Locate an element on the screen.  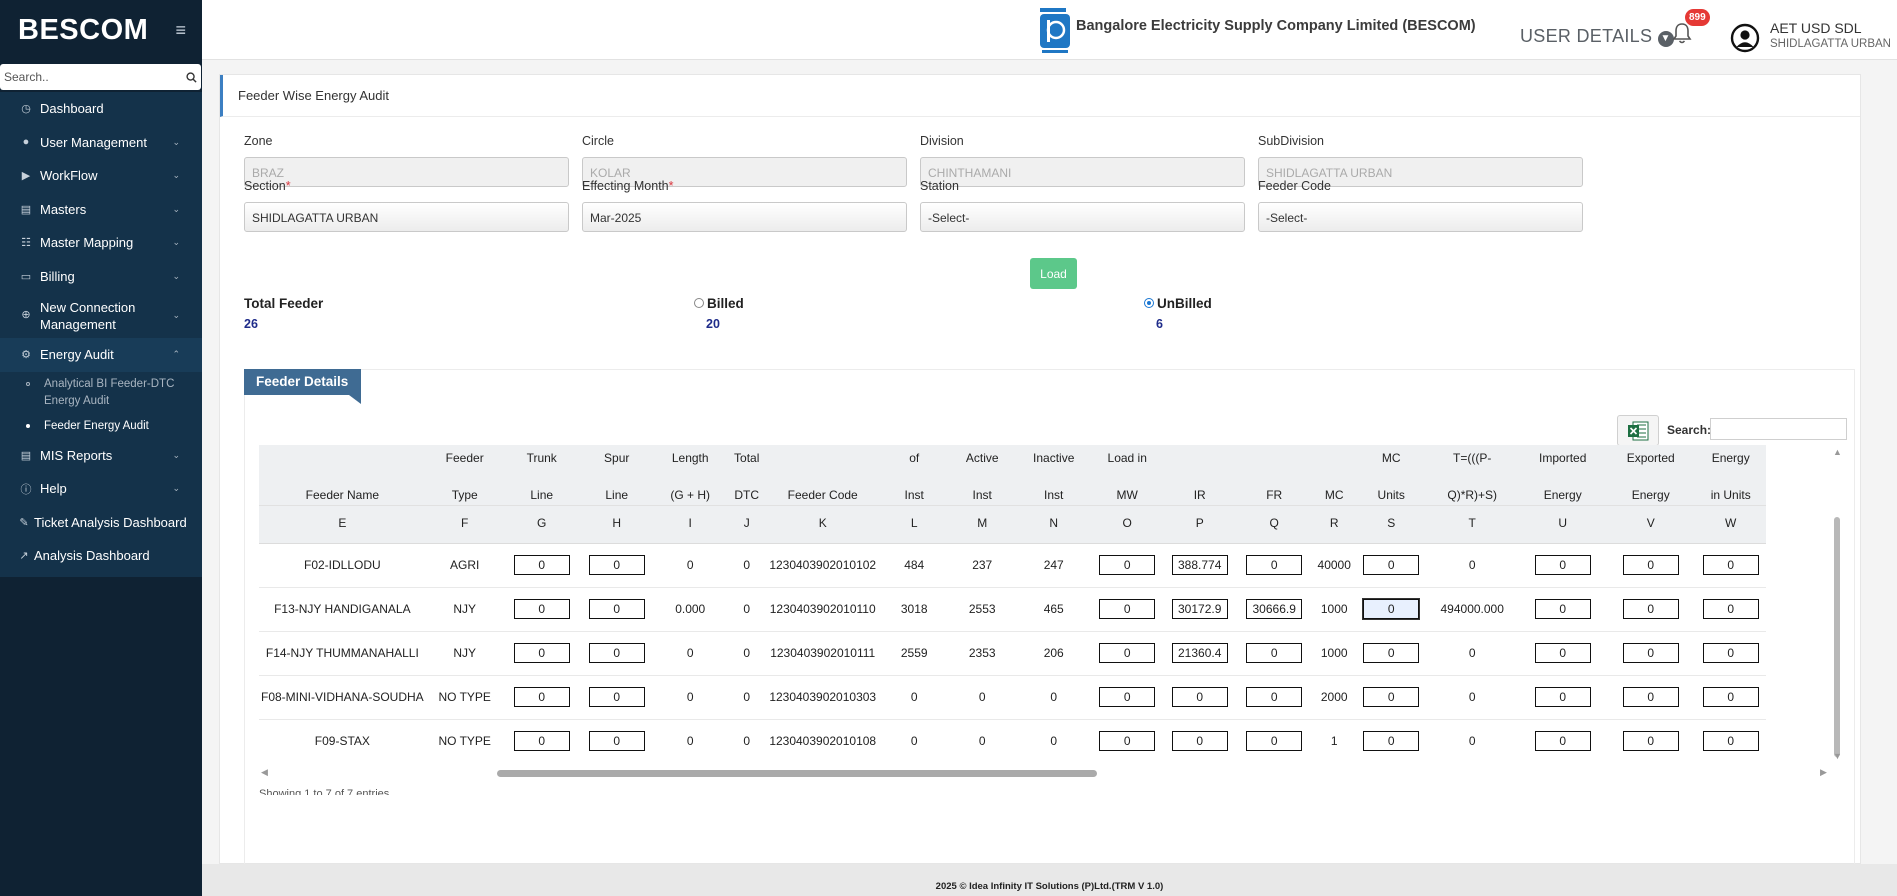
column-header: E is located at coordinates (342, 524).